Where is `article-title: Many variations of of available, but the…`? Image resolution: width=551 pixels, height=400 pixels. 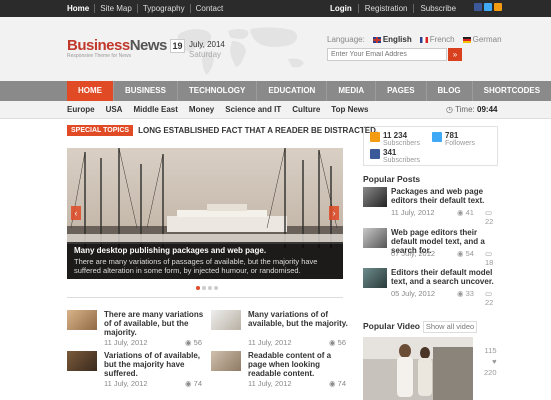
article-title: Many variations of of available, but the… is located at coordinates (298, 319).